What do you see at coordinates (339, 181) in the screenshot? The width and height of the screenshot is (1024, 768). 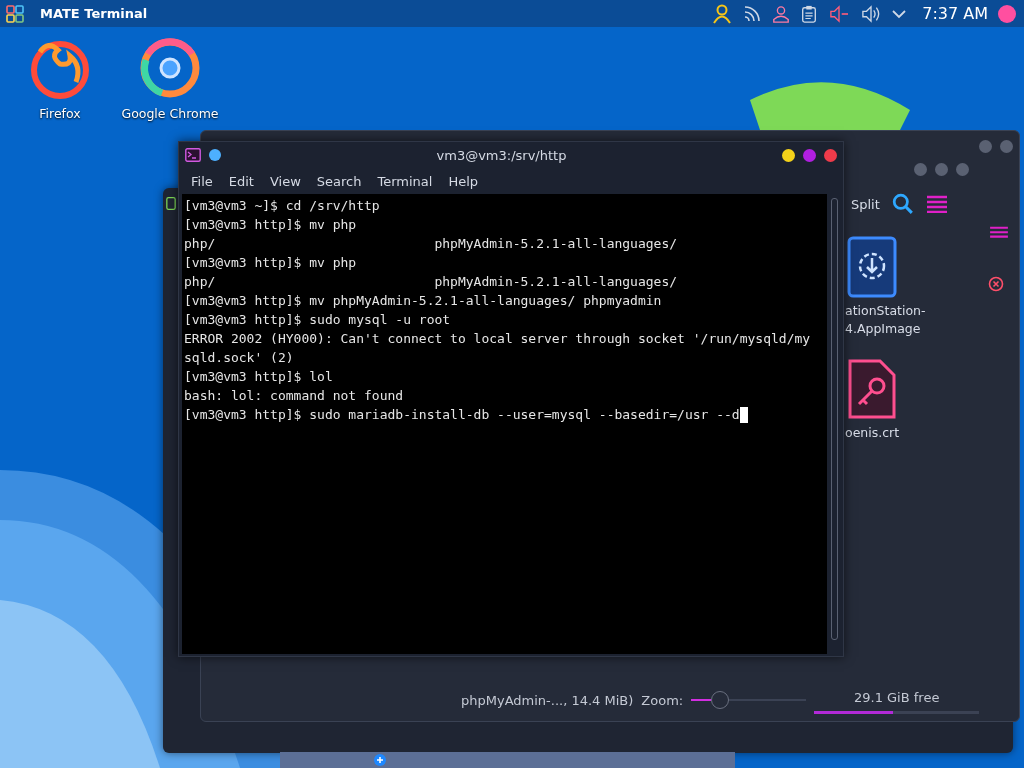 I see `menu-item: Search` at bounding box center [339, 181].